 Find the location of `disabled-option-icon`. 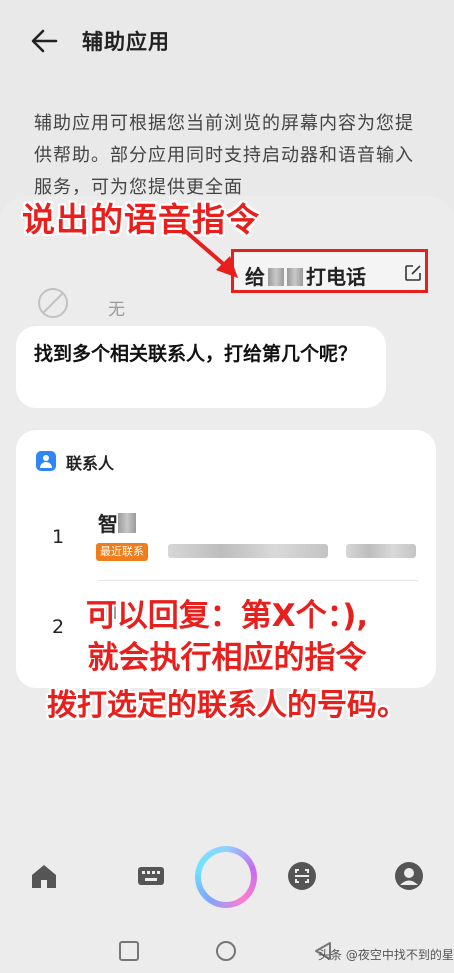

disabled-option-icon is located at coordinates (53, 303).